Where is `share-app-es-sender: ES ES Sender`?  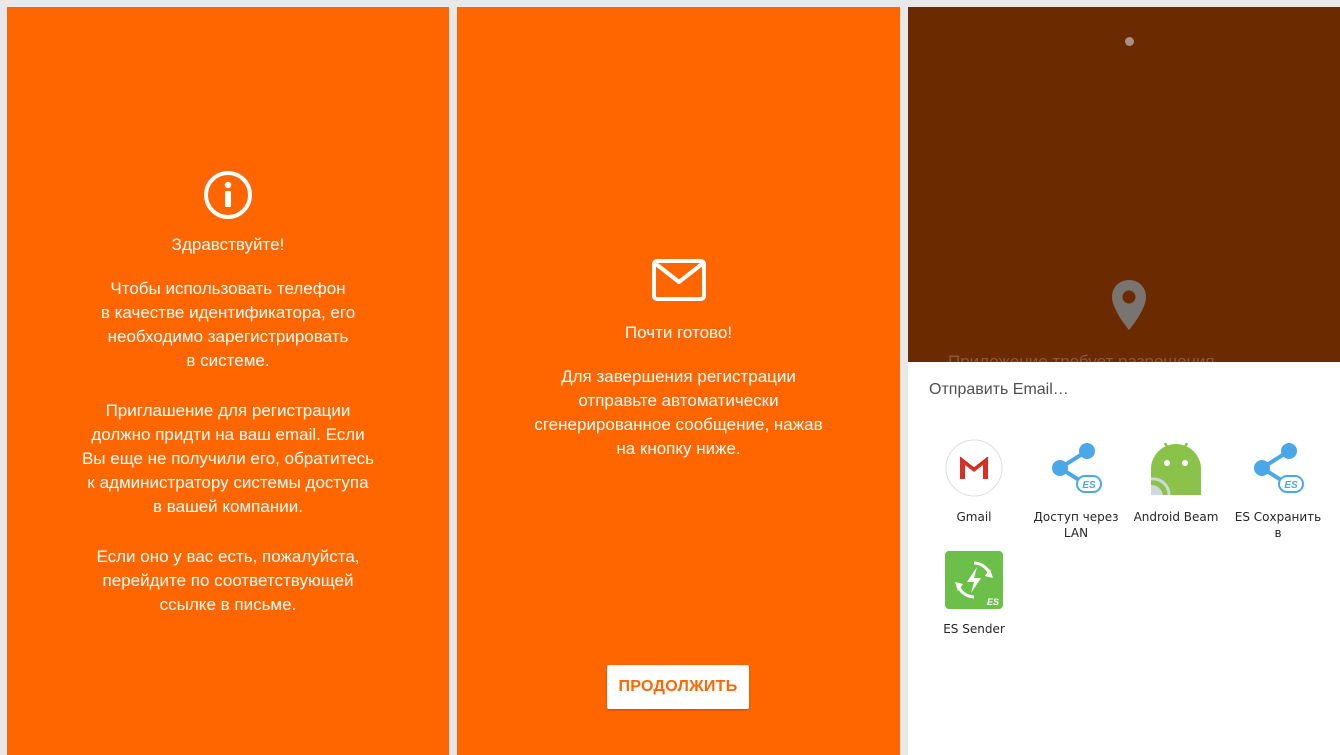
share-app-es-sender: ES ES Sender is located at coordinates (974, 594).